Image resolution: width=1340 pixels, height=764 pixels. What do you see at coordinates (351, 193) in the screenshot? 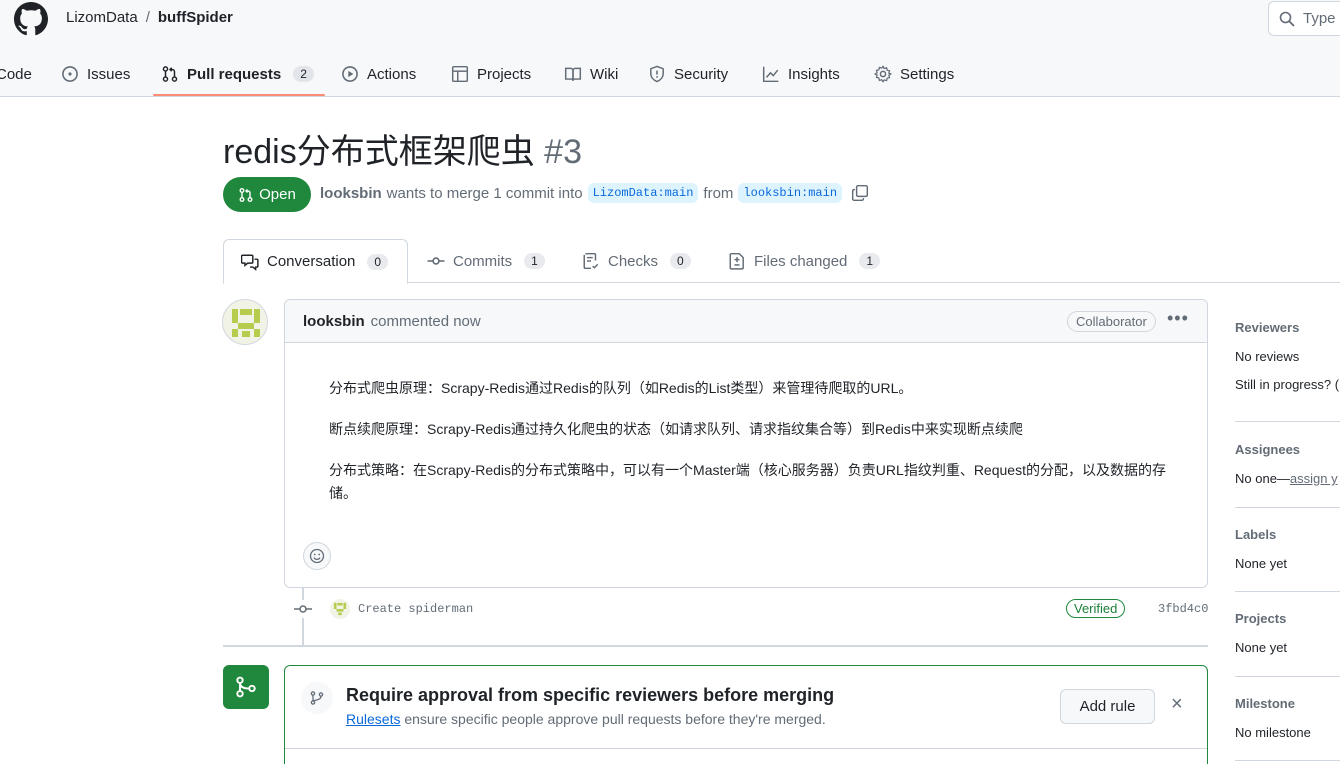
I see `pr-author-link: looksbin` at bounding box center [351, 193].